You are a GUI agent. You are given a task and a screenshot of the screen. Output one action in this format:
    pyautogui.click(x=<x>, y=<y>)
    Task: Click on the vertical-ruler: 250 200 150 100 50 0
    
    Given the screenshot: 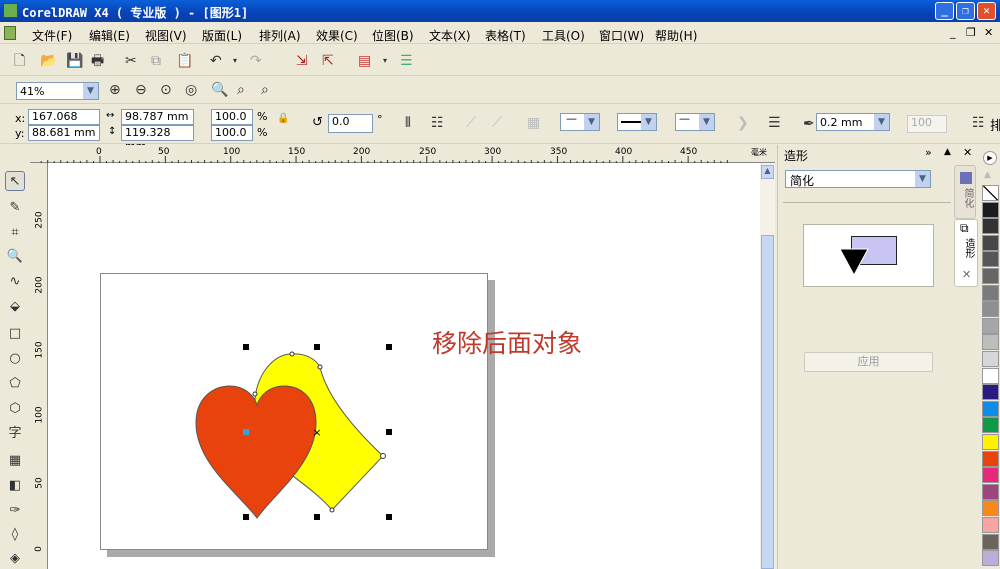 What is the action you would take?
    pyautogui.click(x=39, y=366)
    